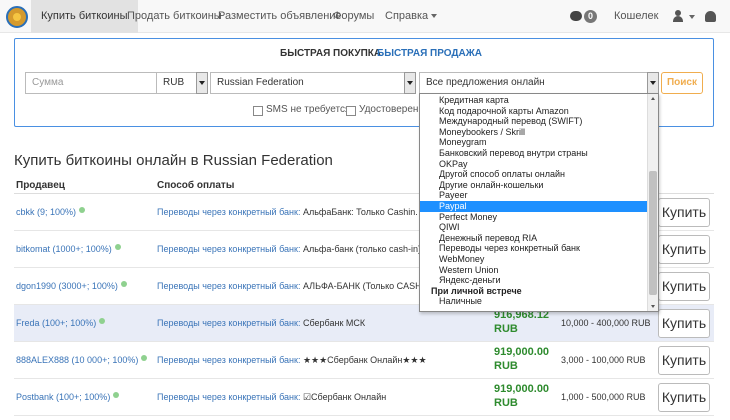 The width and height of the screenshot is (730, 420). What do you see at coordinates (653, 98) in the screenshot?
I see `scroll-up-icon` at bounding box center [653, 98].